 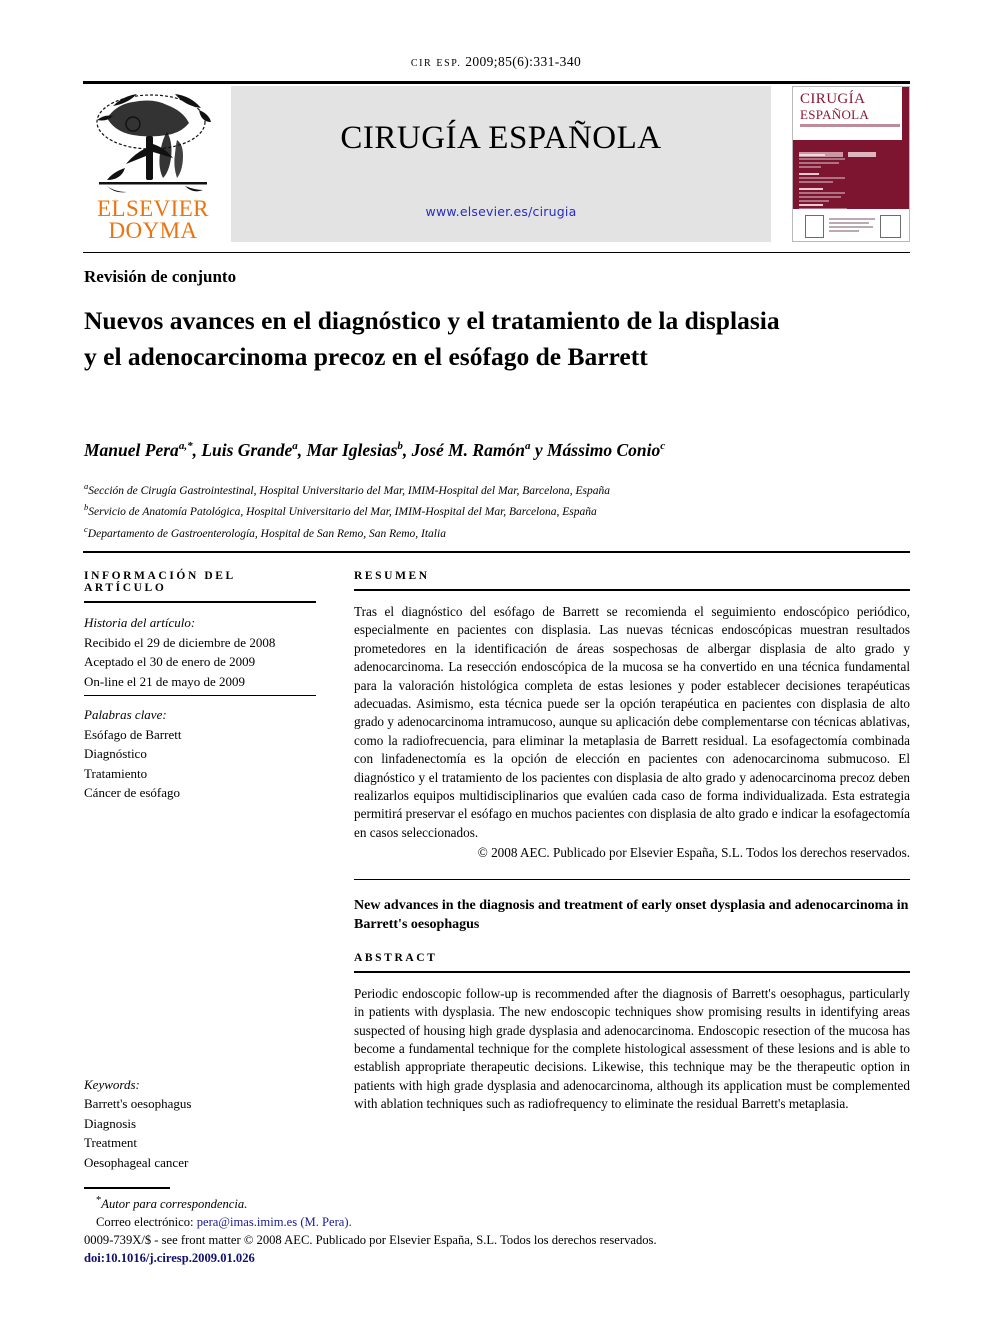 I want to click on keyword-es-4: Cáncer de esófago, so click(x=132, y=792).